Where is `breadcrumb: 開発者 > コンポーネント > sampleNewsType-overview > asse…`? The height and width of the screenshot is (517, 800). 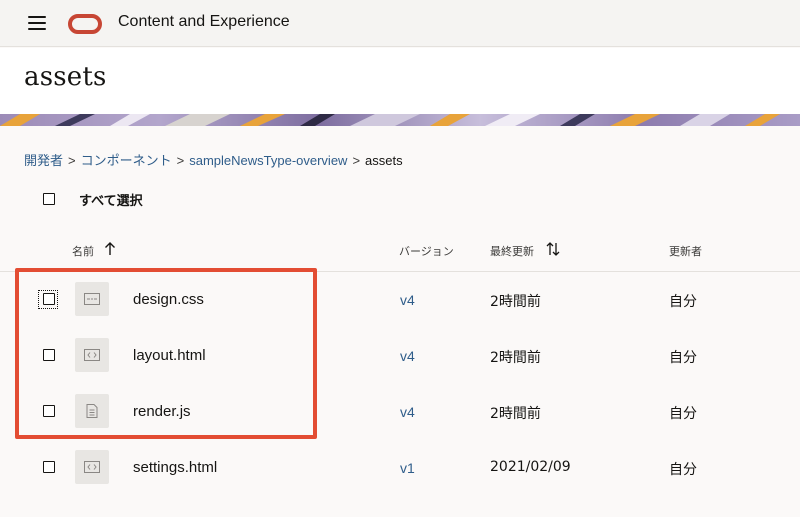
breadcrumb: 開発者 > コンポーネント > sampleNewsType-overview > asse… is located at coordinates (213, 159).